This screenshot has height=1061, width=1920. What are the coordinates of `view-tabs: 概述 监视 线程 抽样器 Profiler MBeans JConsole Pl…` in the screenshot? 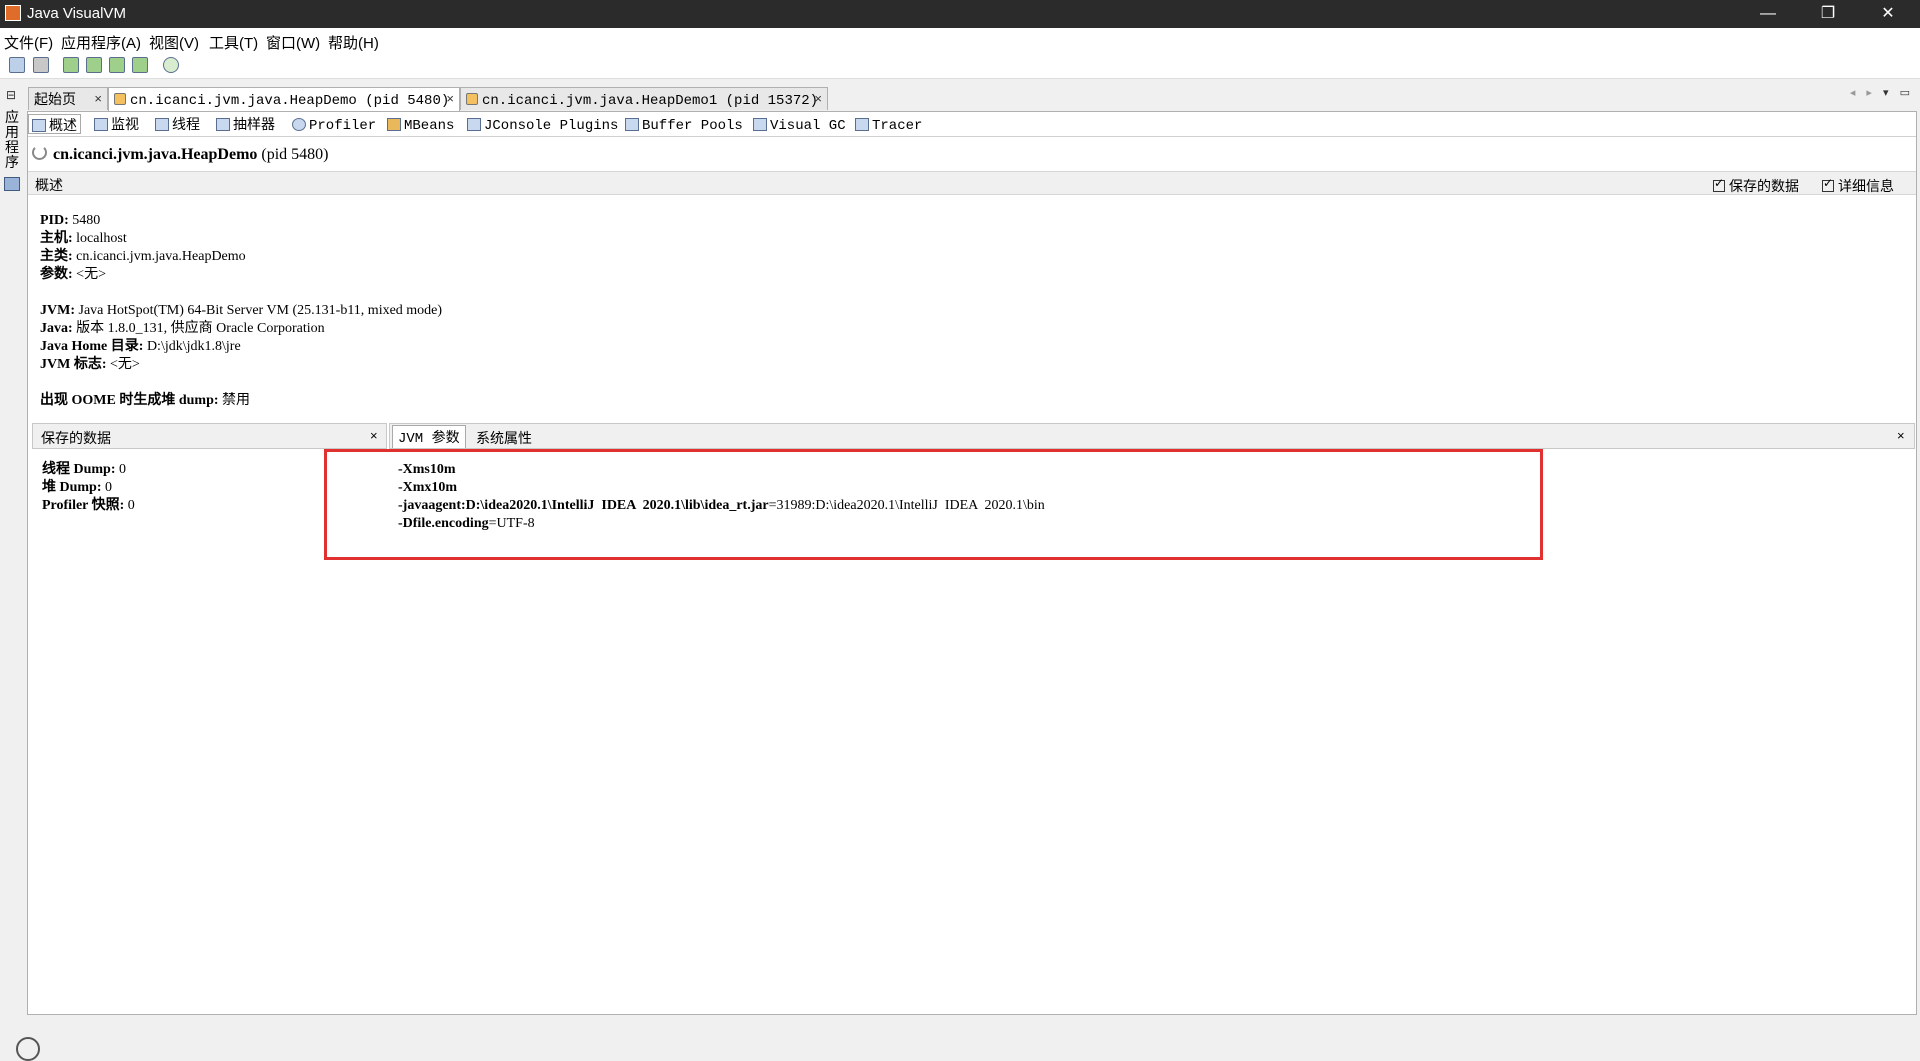 It's located at (972, 124).